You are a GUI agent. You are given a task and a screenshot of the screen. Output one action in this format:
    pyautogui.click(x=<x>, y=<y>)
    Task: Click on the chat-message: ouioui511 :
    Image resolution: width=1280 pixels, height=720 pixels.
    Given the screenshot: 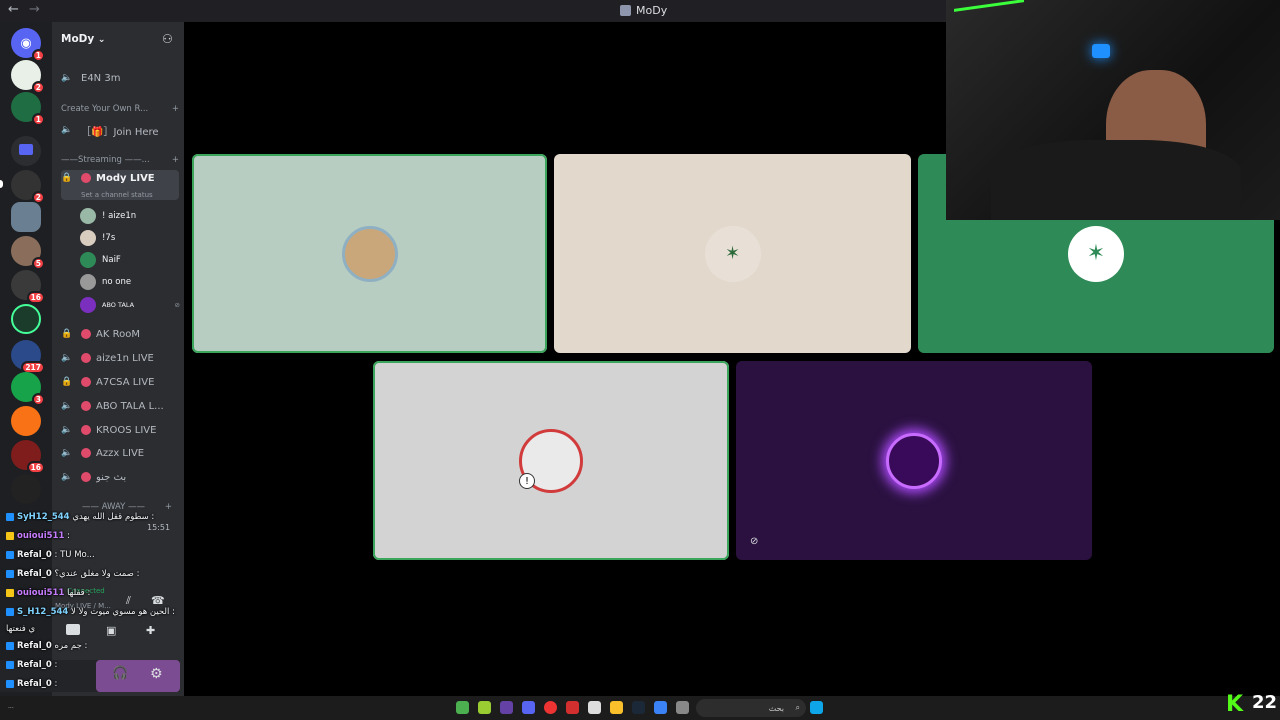 What is the action you would take?
    pyautogui.click(x=38, y=536)
    